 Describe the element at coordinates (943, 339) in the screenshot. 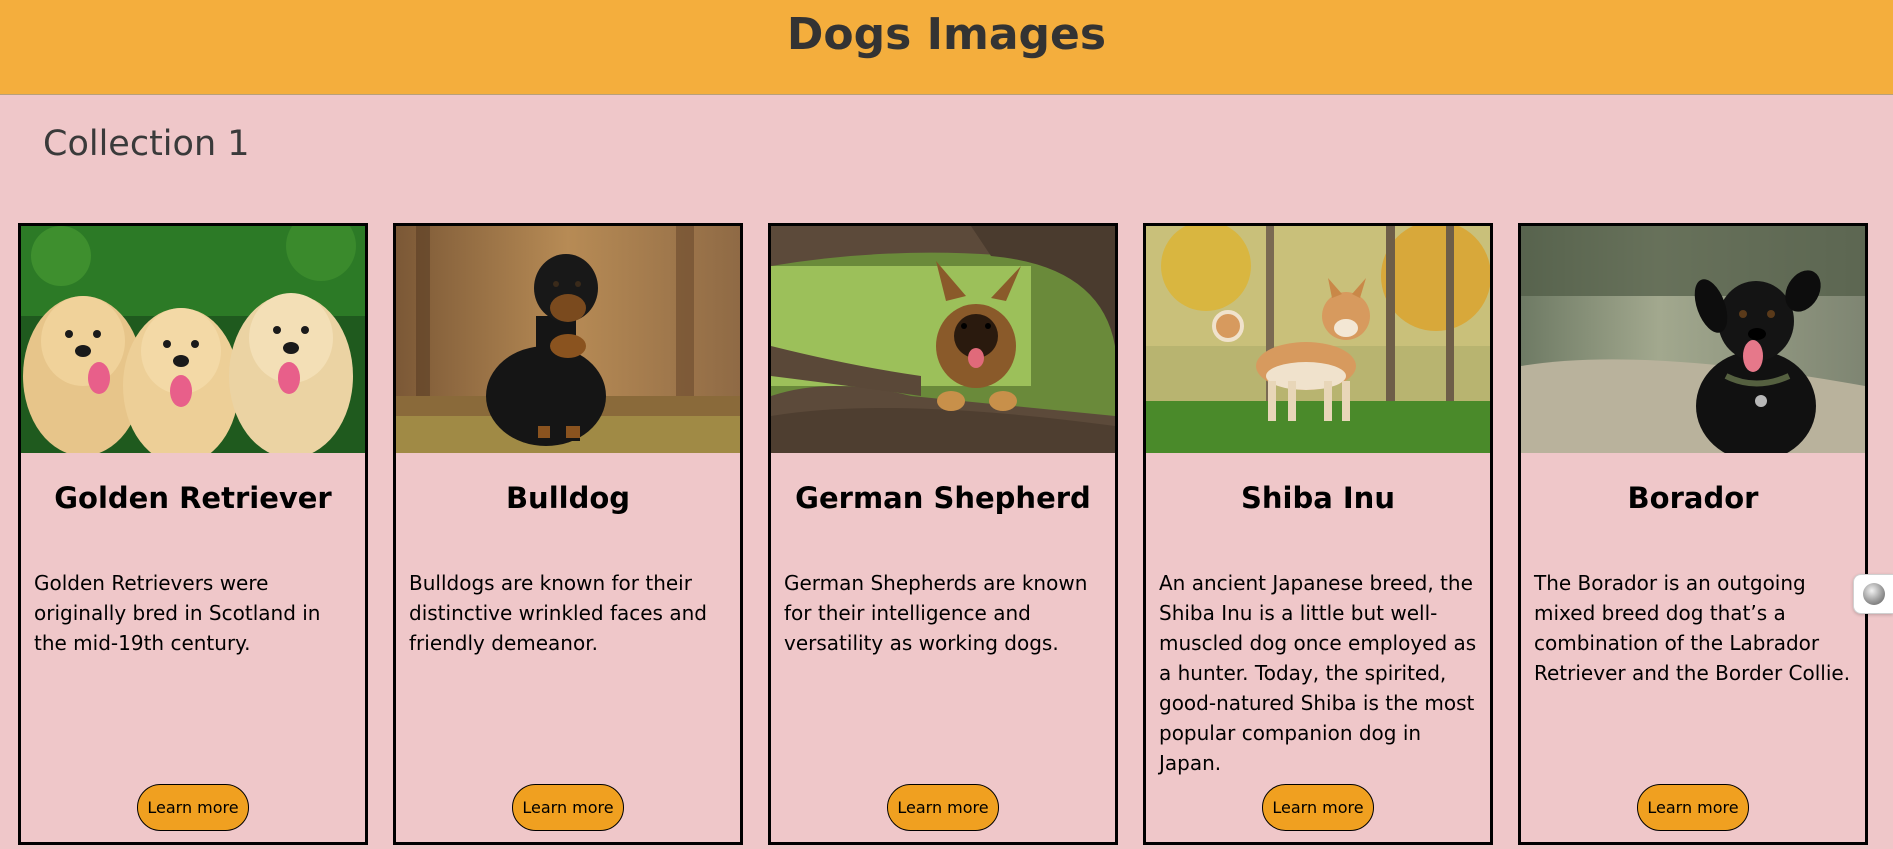

I see `german-shepherd-image` at that location.